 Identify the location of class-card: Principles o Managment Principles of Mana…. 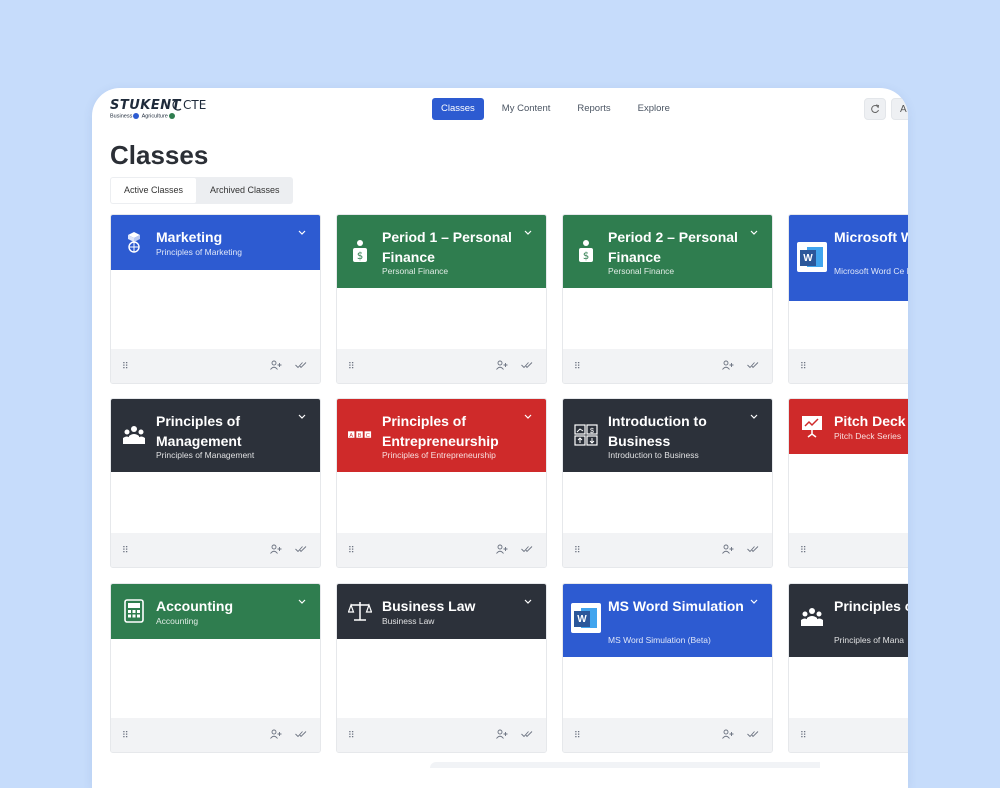
(848, 668).